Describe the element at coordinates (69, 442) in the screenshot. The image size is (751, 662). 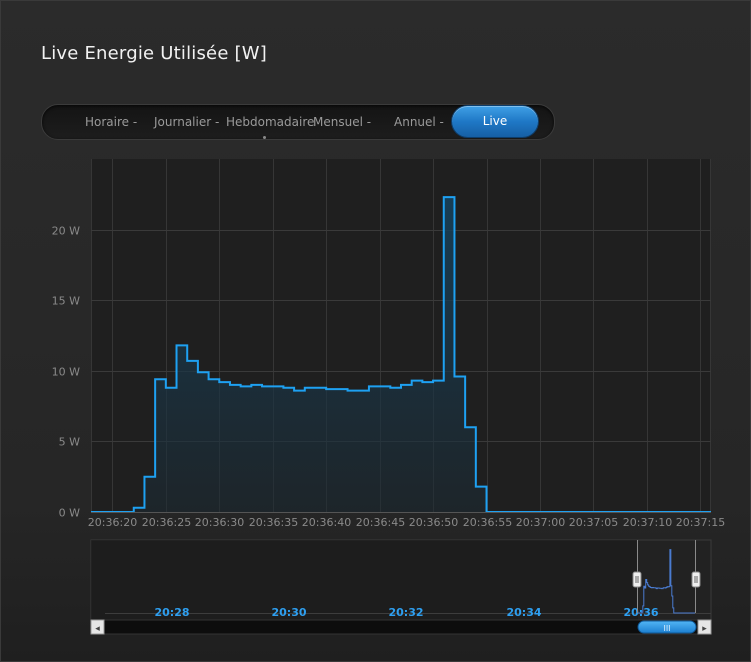
I see `y-tick-label: 5 W` at that location.